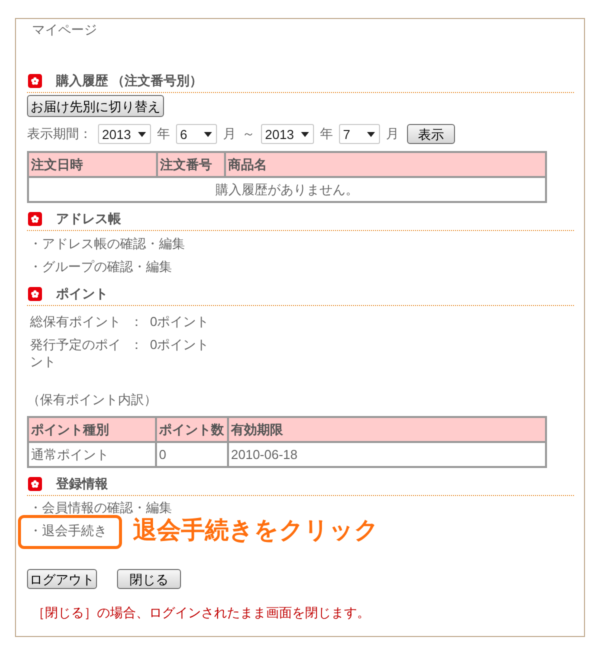 This screenshot has width=600, height=652. What do you see at coordinates (59, 134) in the screenshot?
I see `period-label: 表示期間：` at bounding box center [59, 134].